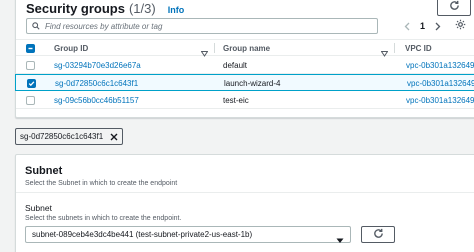 Image resolution: width=474 pixels, height=252 pixels. I want to click on chevron-right-icon, so click(438, 26).